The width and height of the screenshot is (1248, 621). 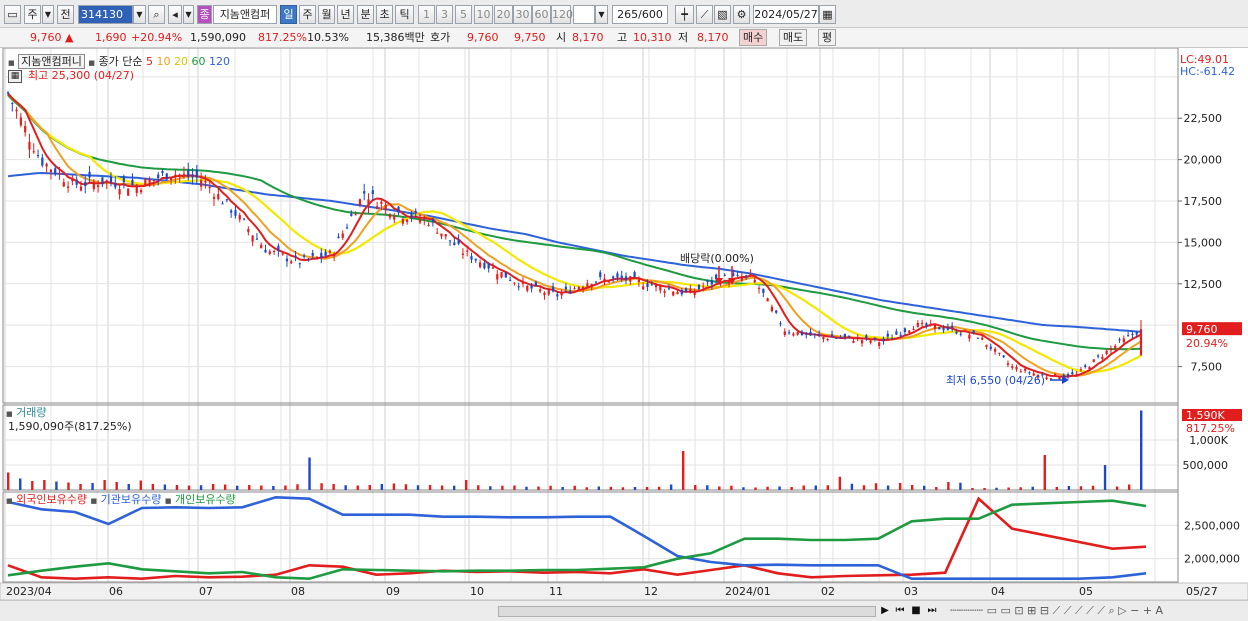 What do you see at coordinates (1086, 591) in the screenshot?
I see `x-tick-label: 05` at bounding box center [1086, 591].